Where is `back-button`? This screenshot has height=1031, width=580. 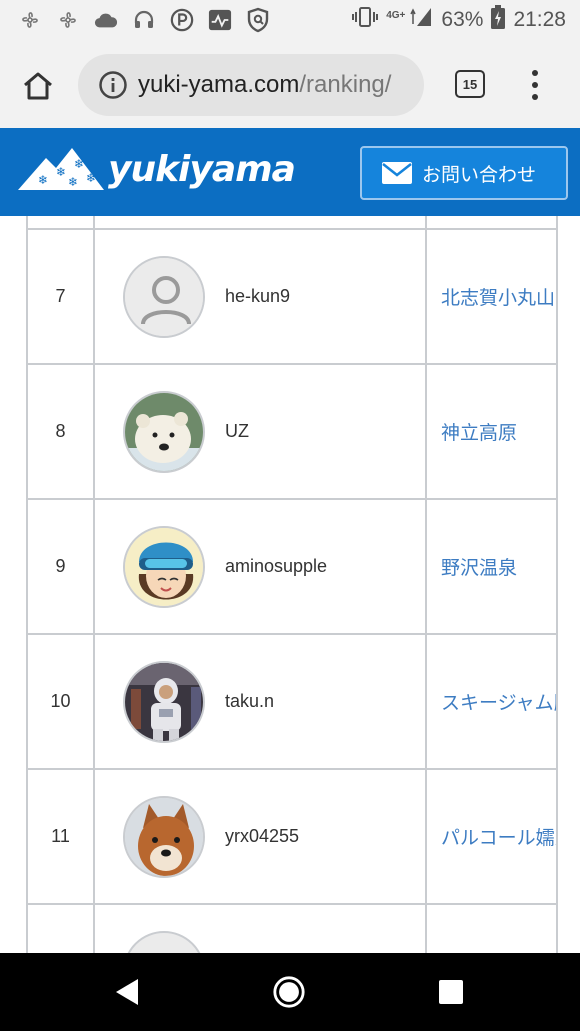 back-button is located at coordinates (127, 992).